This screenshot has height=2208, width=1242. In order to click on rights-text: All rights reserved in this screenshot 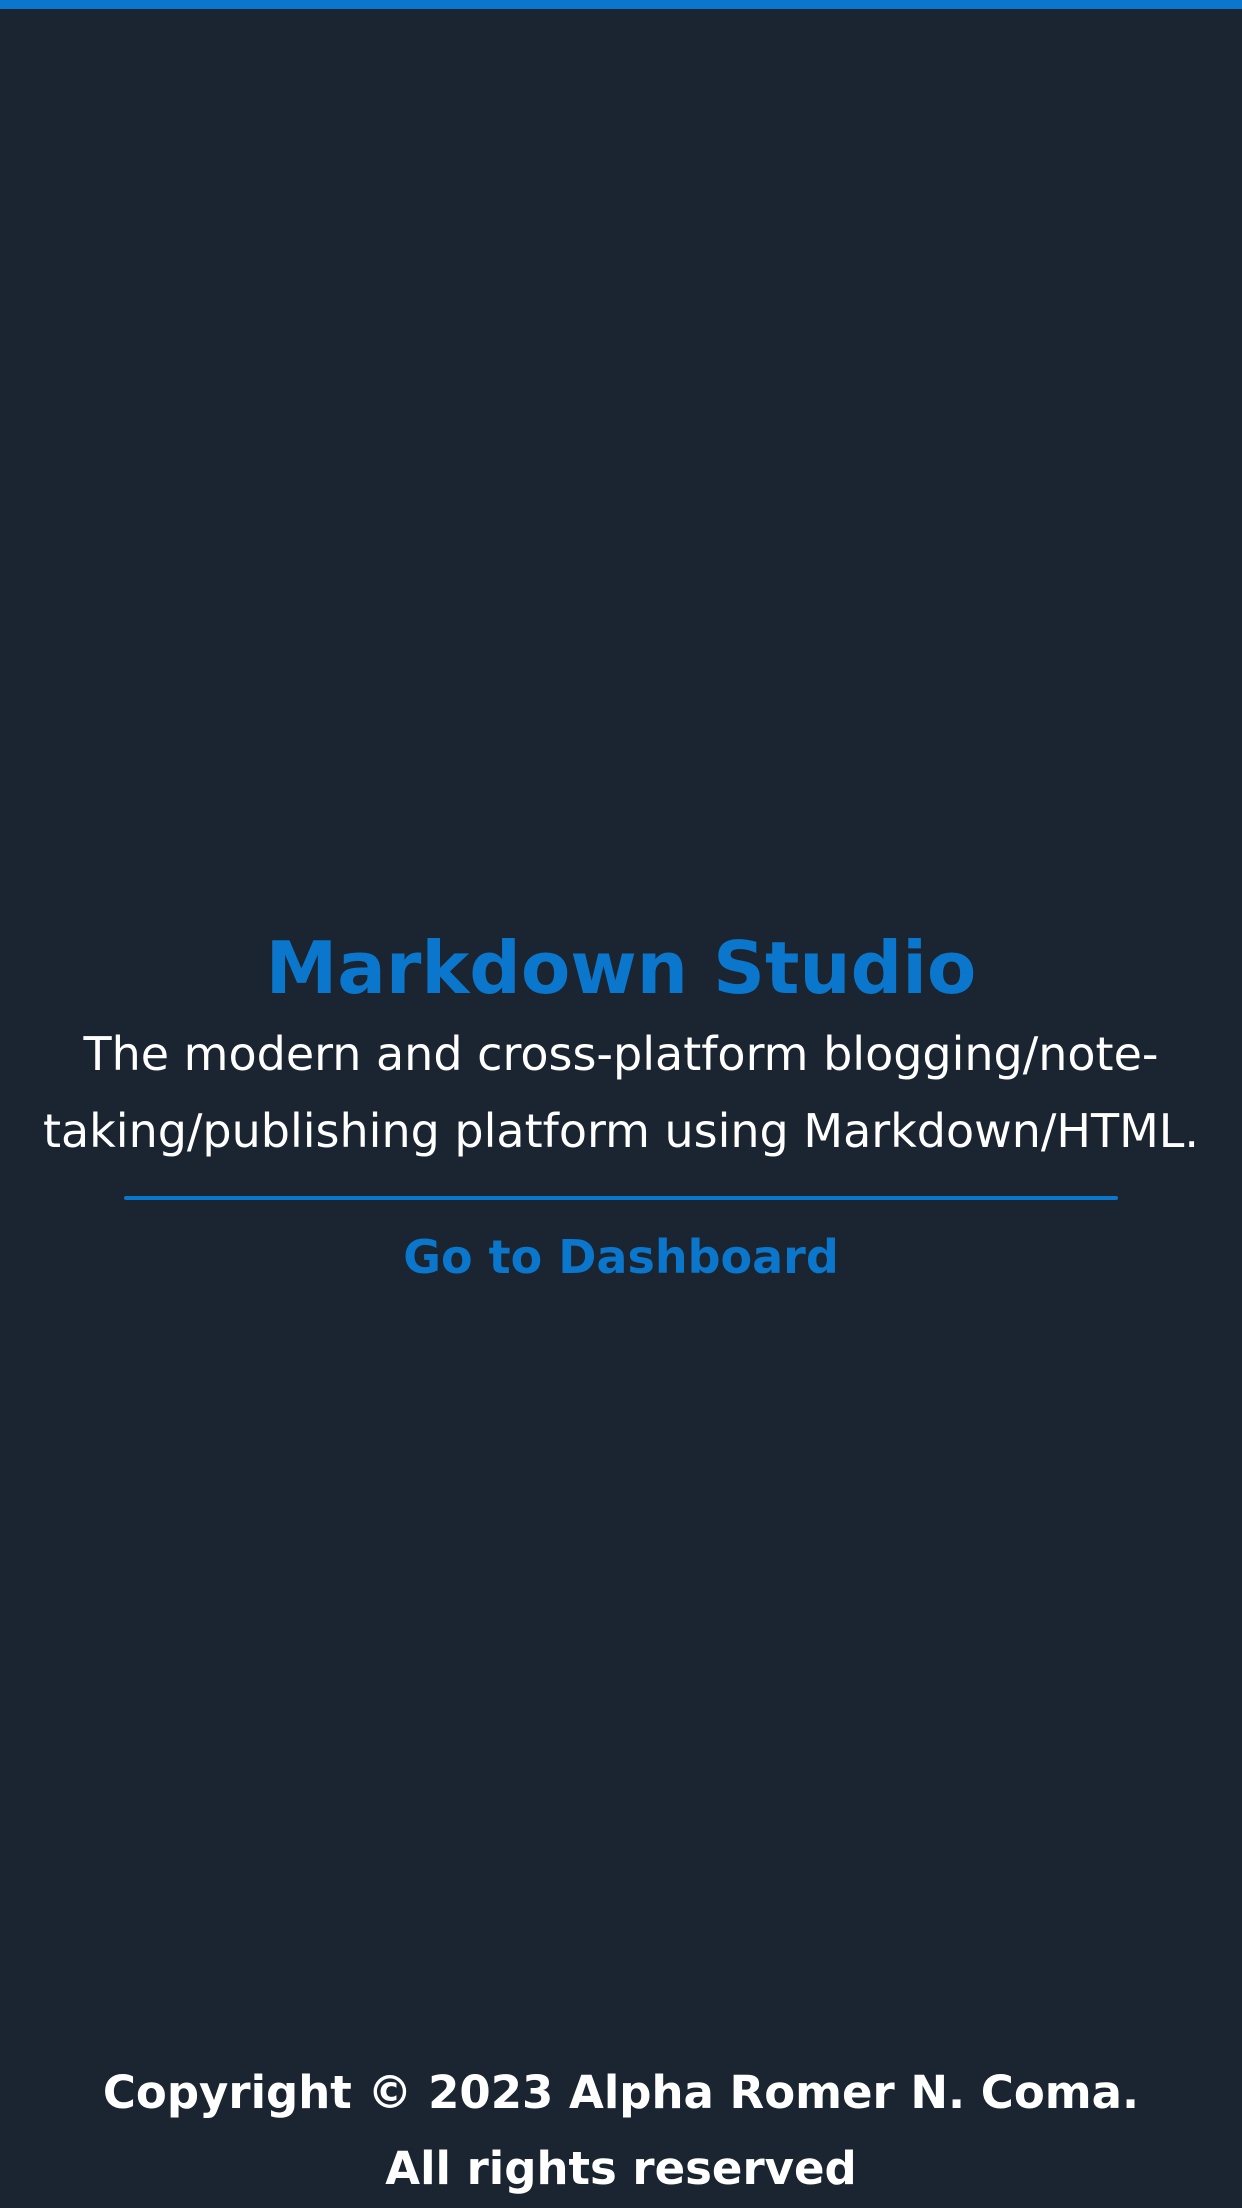, I will do `click(621, 2168)`.